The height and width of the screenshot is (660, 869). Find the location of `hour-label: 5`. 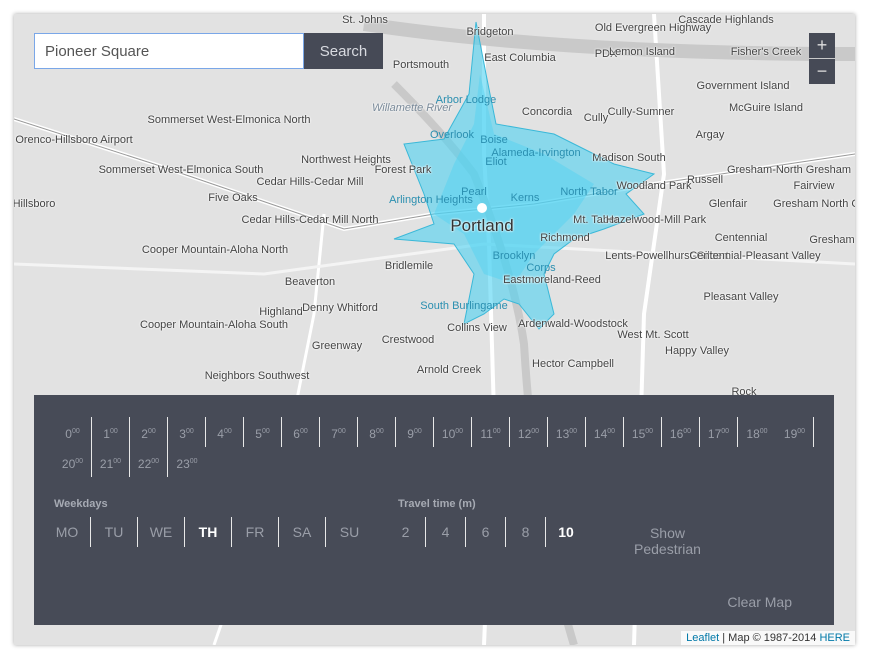

hour-label: 5 is located at coordinates (258, 434).